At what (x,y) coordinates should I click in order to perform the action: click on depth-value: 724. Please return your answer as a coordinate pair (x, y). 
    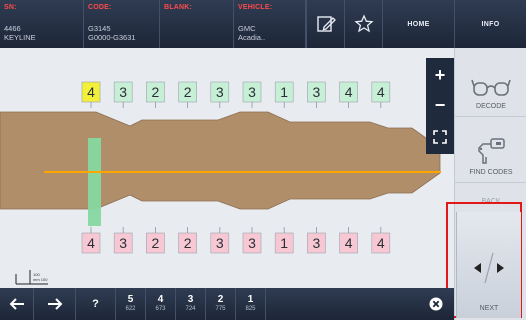
    Looking at the image, I should click on (190, 309).